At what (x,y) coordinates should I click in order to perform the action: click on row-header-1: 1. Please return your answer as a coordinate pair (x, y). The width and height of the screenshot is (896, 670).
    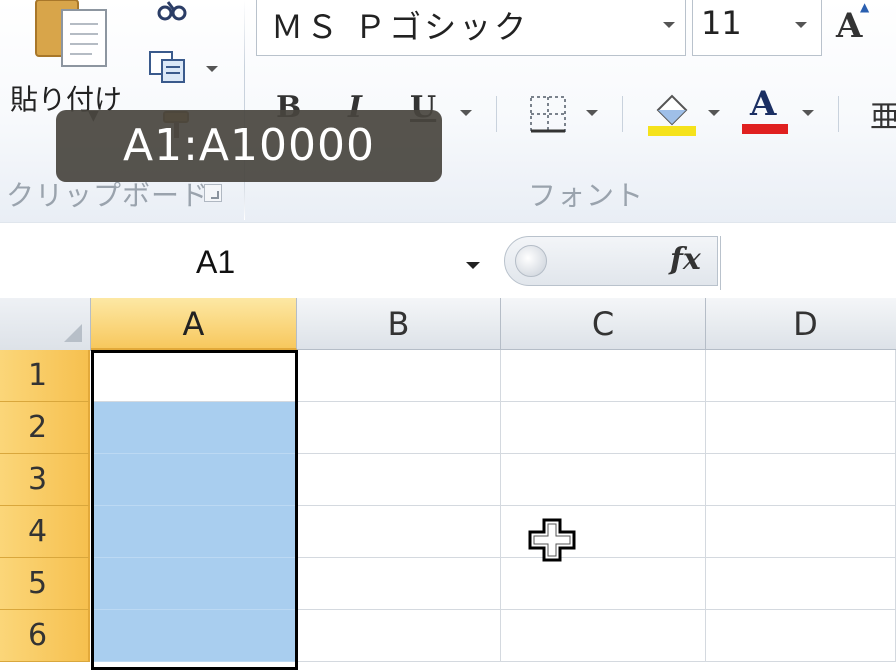
    Looking at the image, I should click on (45, 376).